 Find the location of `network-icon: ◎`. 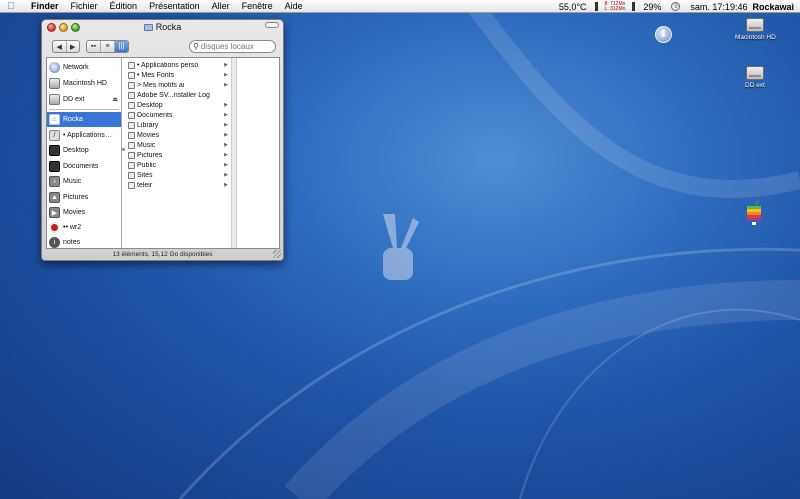

network-icon: ◎ is located at coordinates (54, 67).